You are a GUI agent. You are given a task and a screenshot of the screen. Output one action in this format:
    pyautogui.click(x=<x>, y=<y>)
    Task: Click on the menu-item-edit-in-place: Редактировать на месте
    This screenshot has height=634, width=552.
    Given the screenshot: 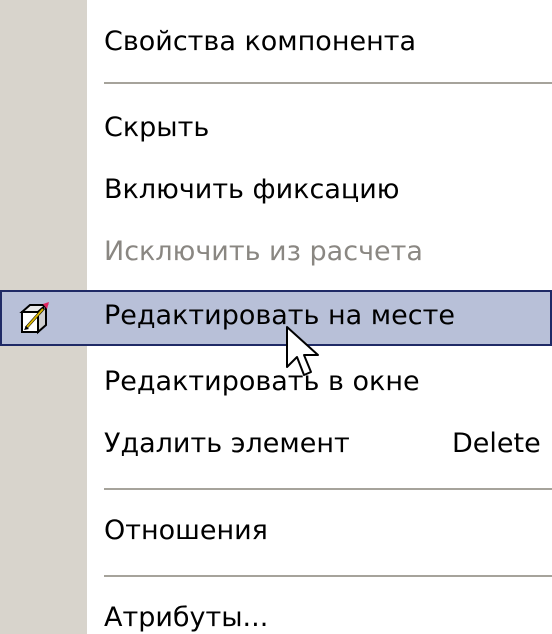 What is the action you would take?
    pyautogui.click(x=276, y=318)
    